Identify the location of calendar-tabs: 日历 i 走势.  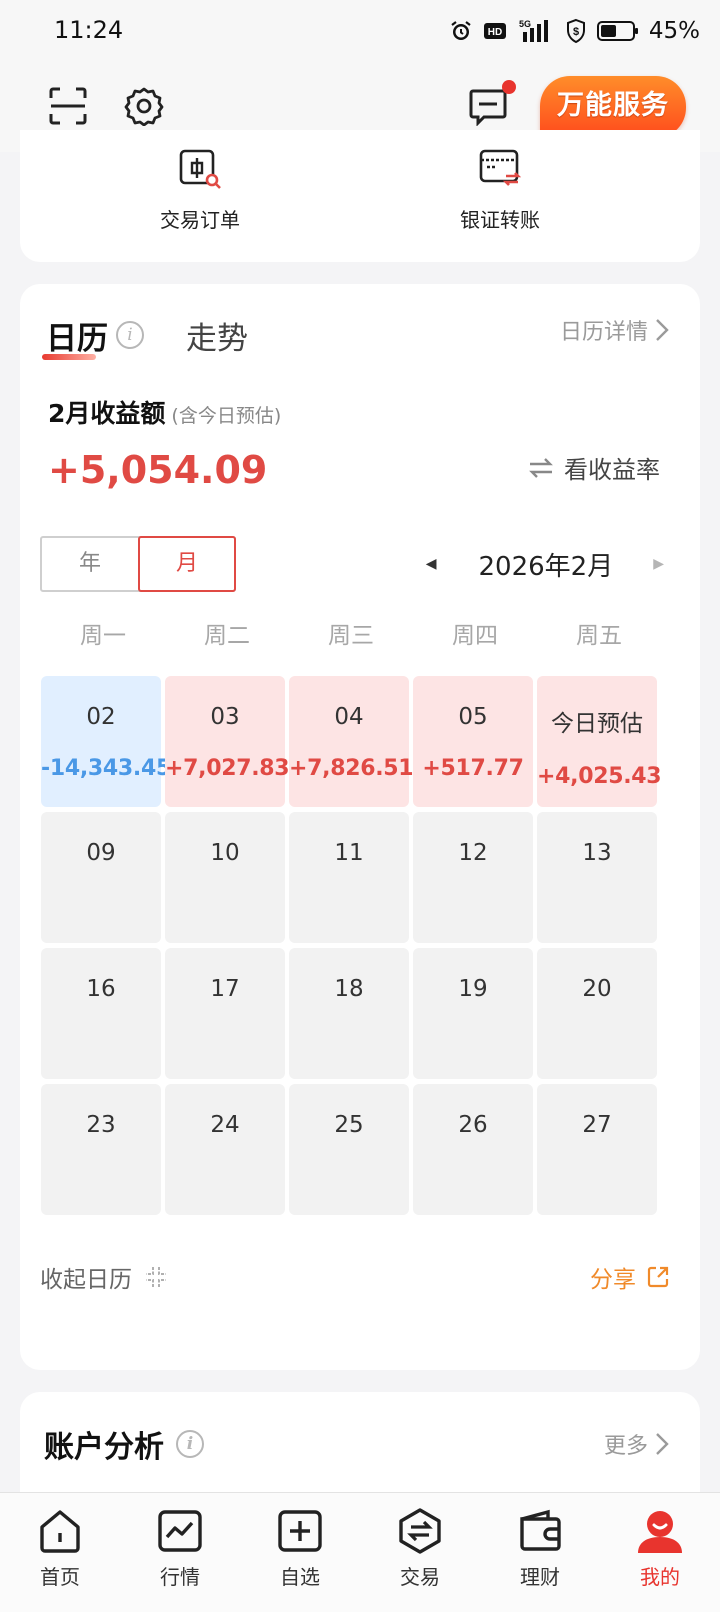
(145, 335).